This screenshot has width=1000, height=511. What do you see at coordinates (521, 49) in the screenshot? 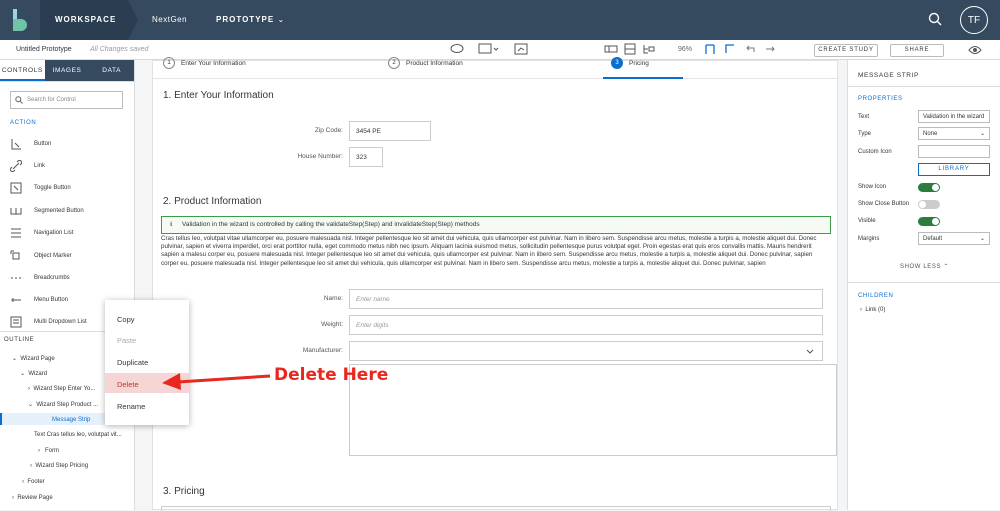
I see `preview-icon` at bounding box center [521, 49].